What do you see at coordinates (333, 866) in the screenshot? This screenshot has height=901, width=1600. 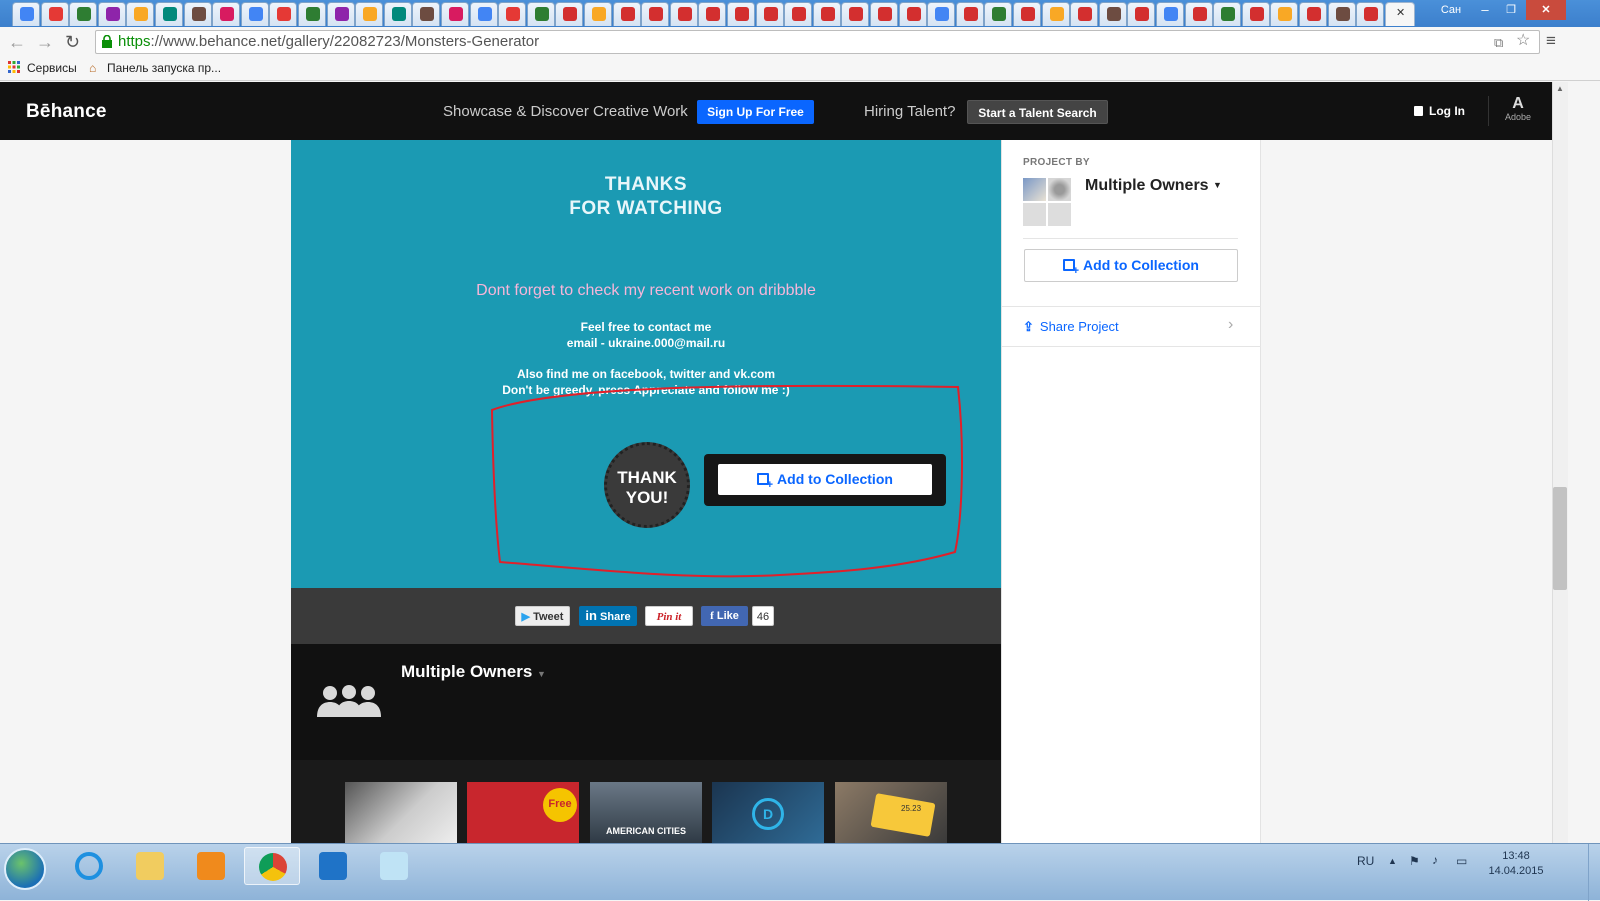 I see `taskbar-maxthon` at bounding box center [333, 866].